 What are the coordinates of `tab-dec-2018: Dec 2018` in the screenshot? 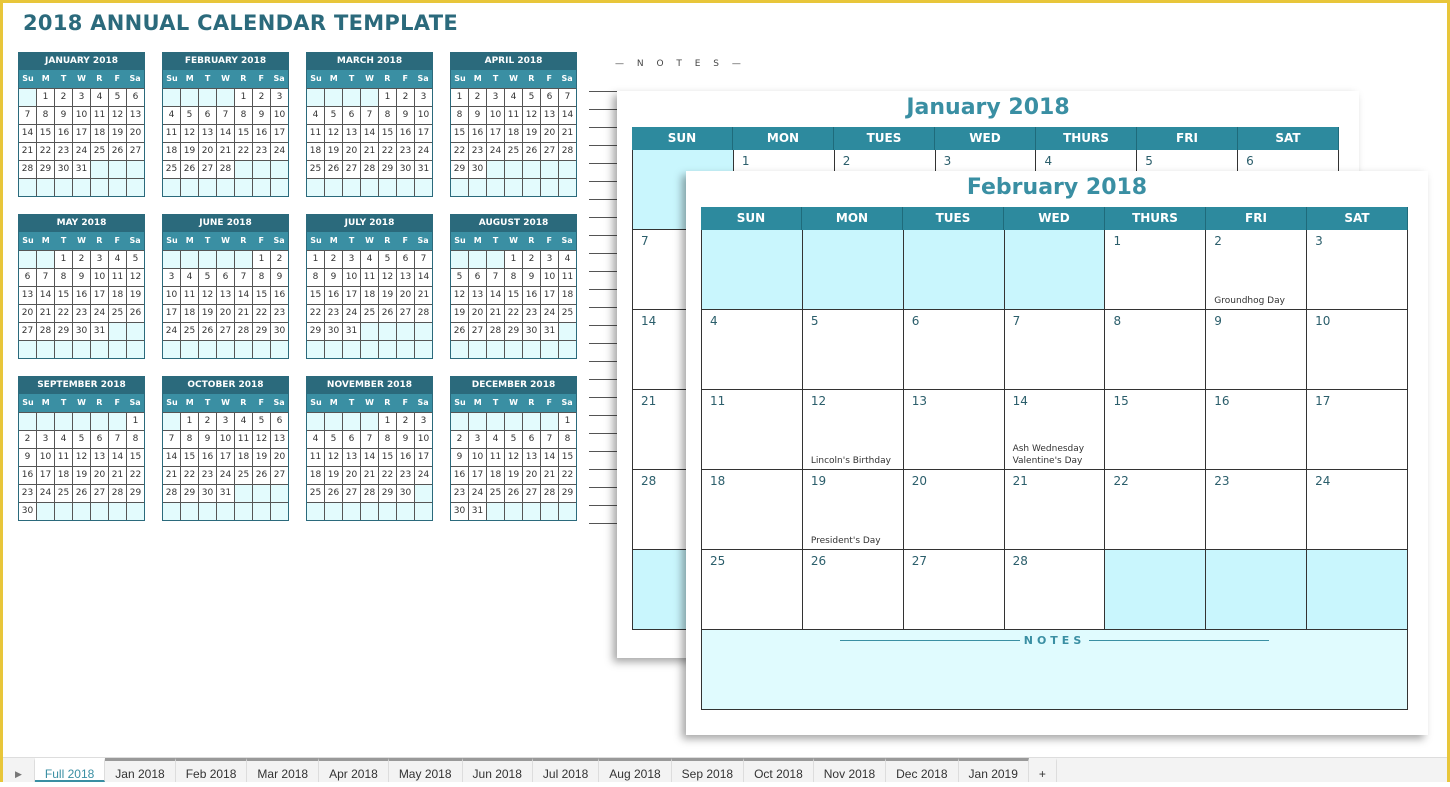 It's located at (922, 770).